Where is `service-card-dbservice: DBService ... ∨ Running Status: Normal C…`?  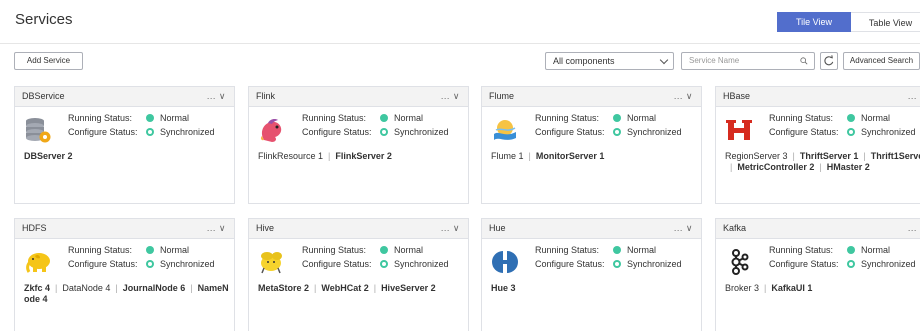
service-card-dbservice: DBService ... ∨ Running Status: Normal C… is located at coordinates (124, 145).